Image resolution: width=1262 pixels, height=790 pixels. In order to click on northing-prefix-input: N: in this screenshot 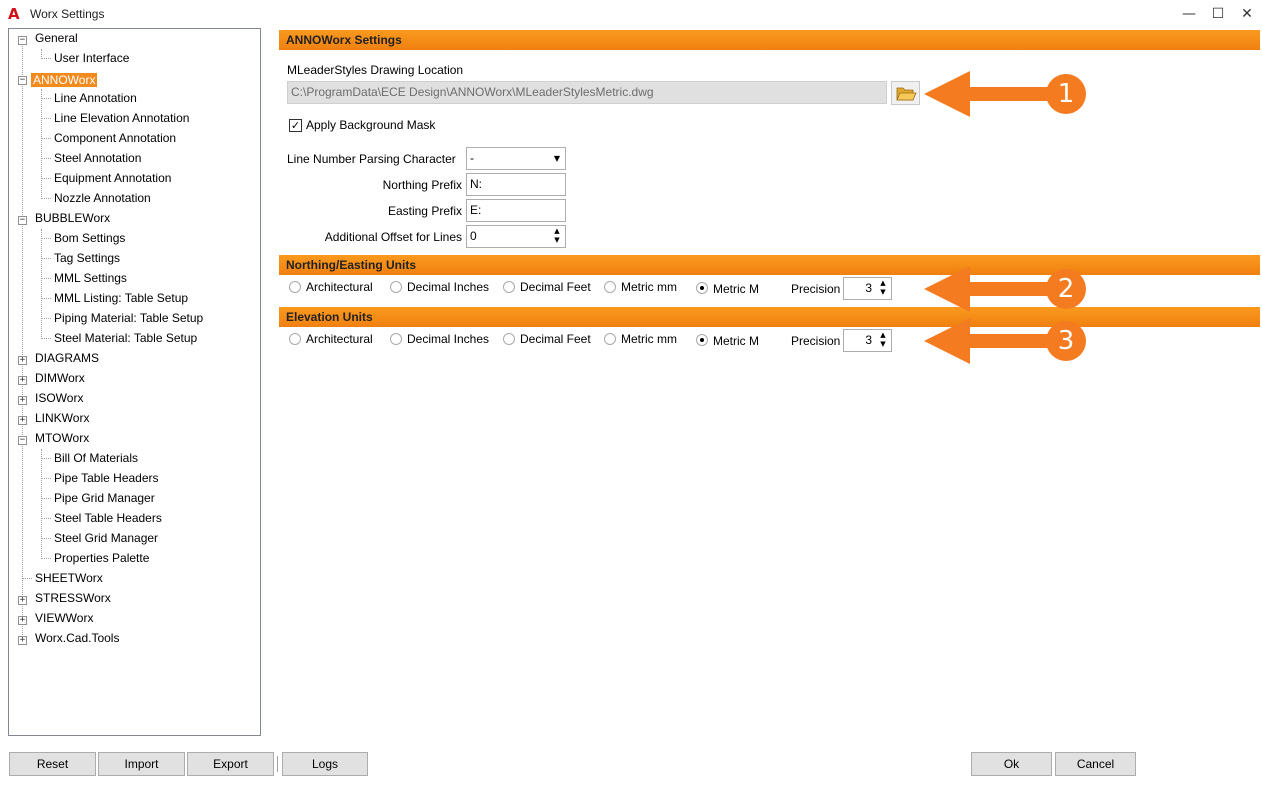, I will do `click(516, 184)`.